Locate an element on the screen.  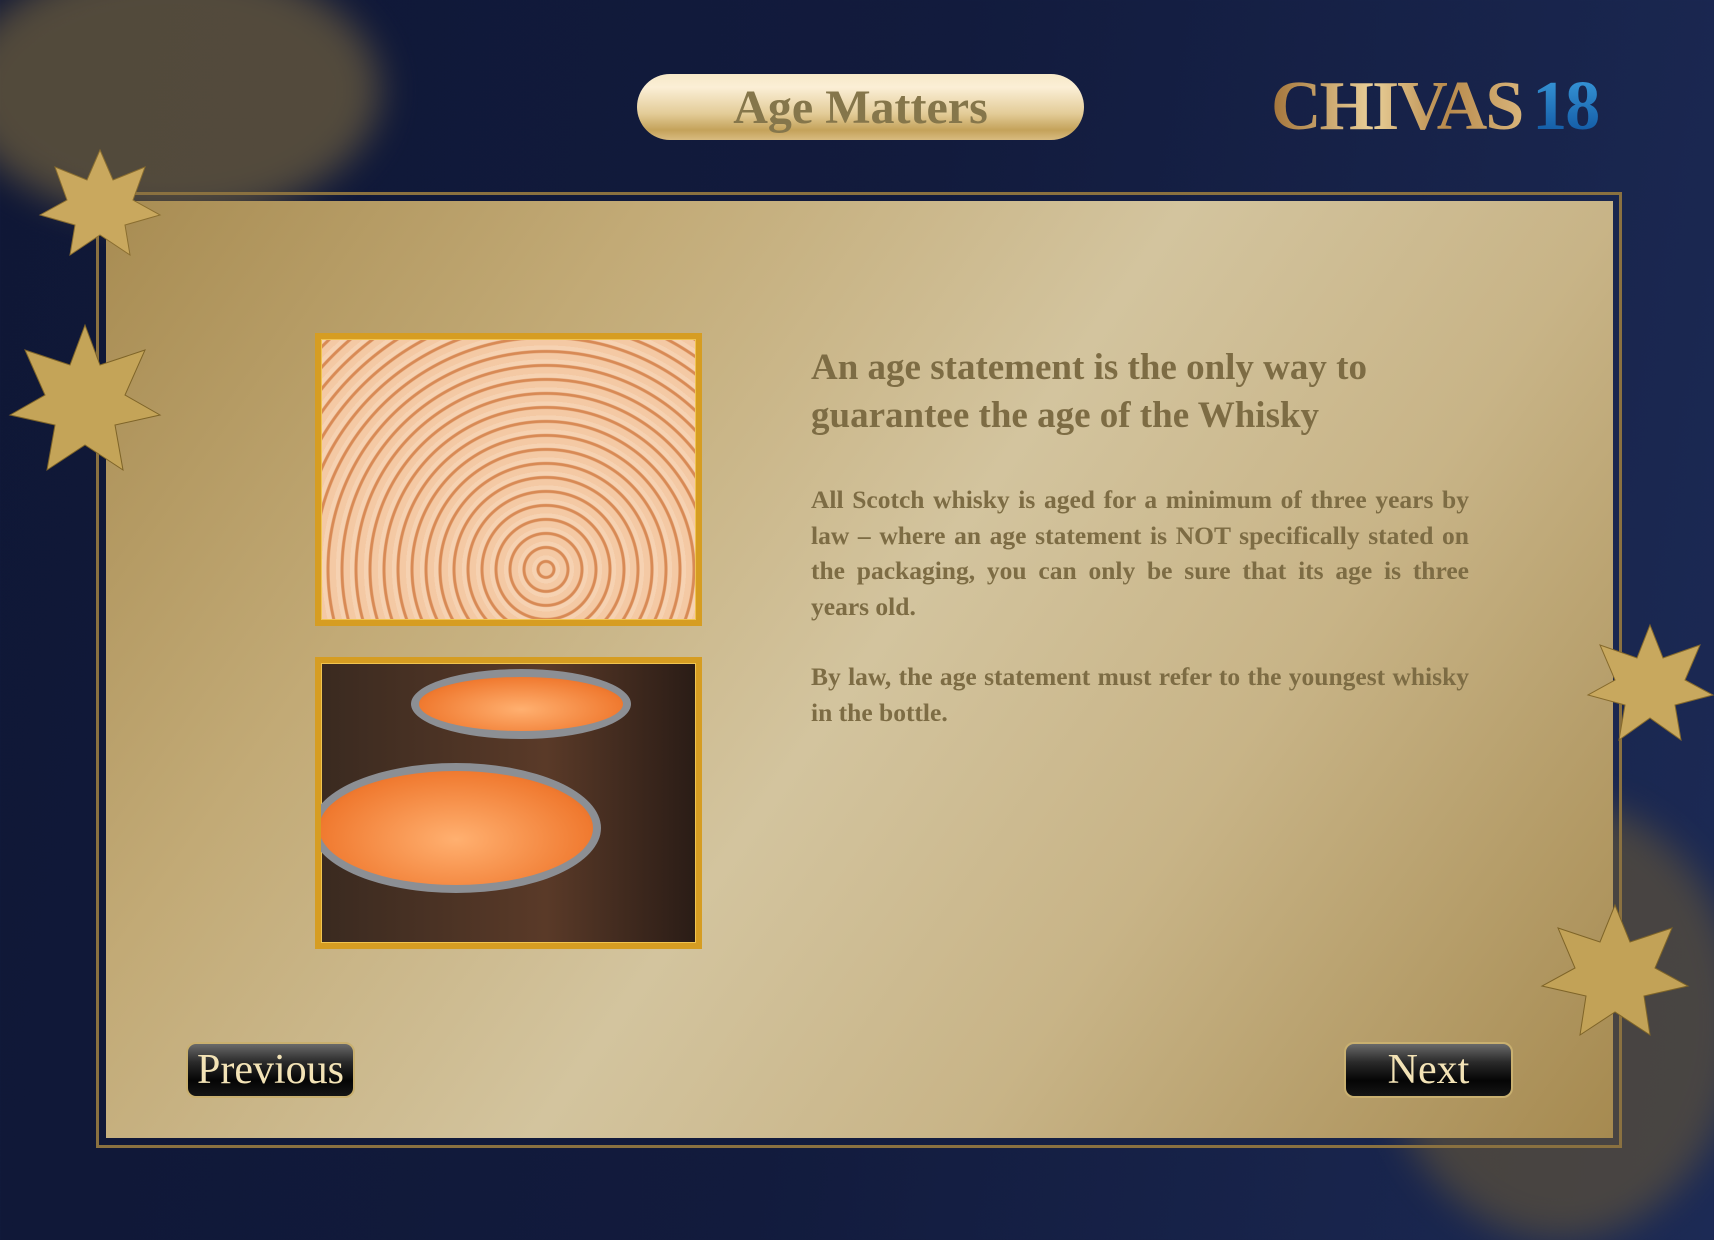
barrels-image is located at coordinates (508, 803).